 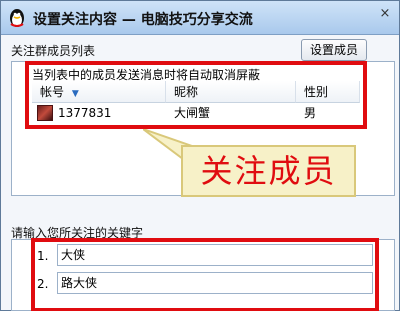 What do you see at coordinates (385, 14) in the screenshot?
I see `close-button: ×` at bounding box center [385, 14].